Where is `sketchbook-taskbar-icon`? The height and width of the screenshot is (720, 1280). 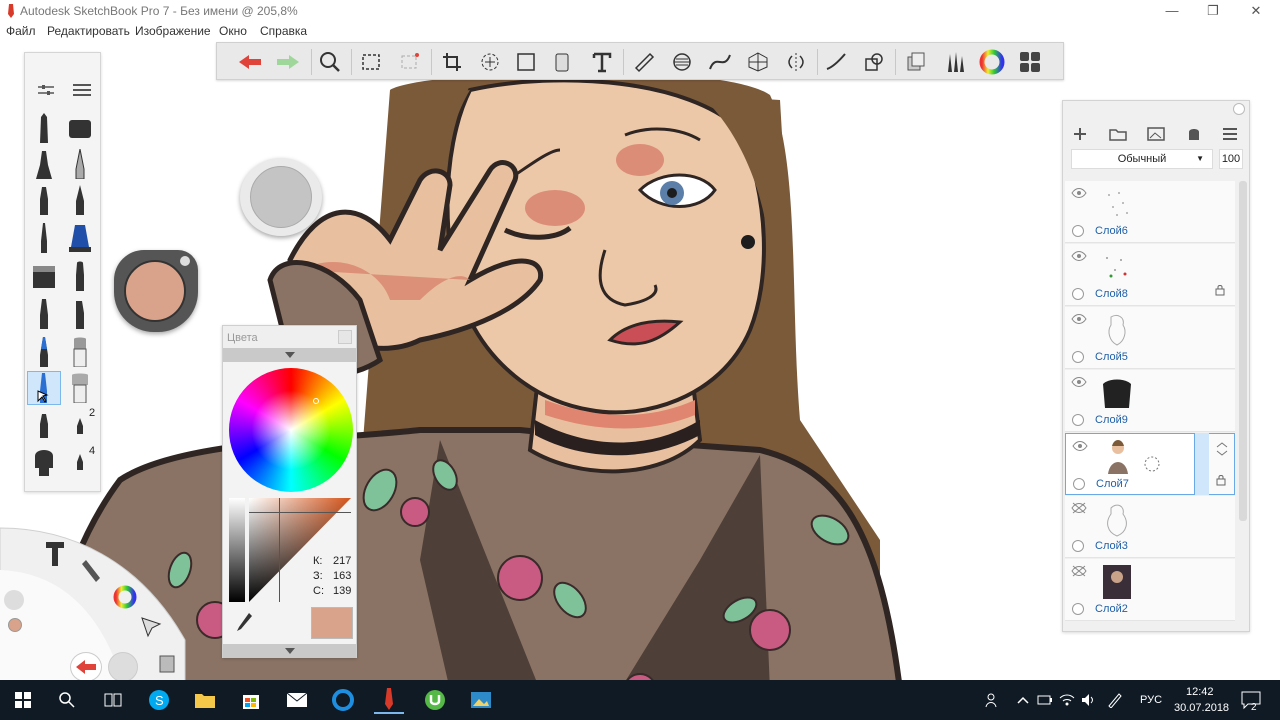
sketchbook-taskbar-icon is located at coordinates (389, 700).